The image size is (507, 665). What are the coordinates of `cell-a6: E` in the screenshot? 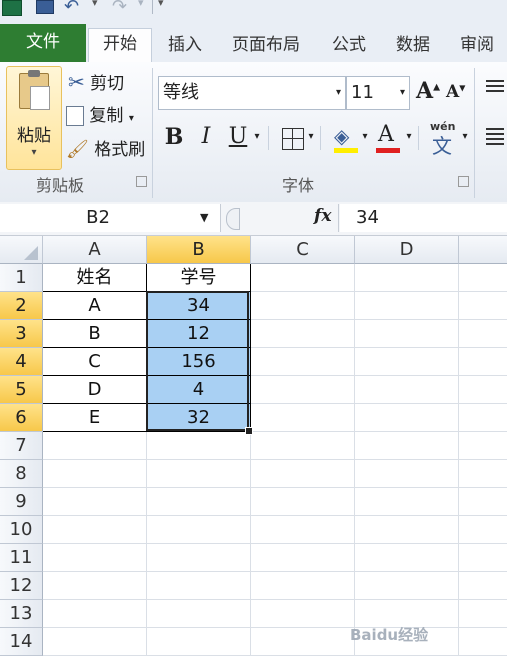 It's located at (95, 418).